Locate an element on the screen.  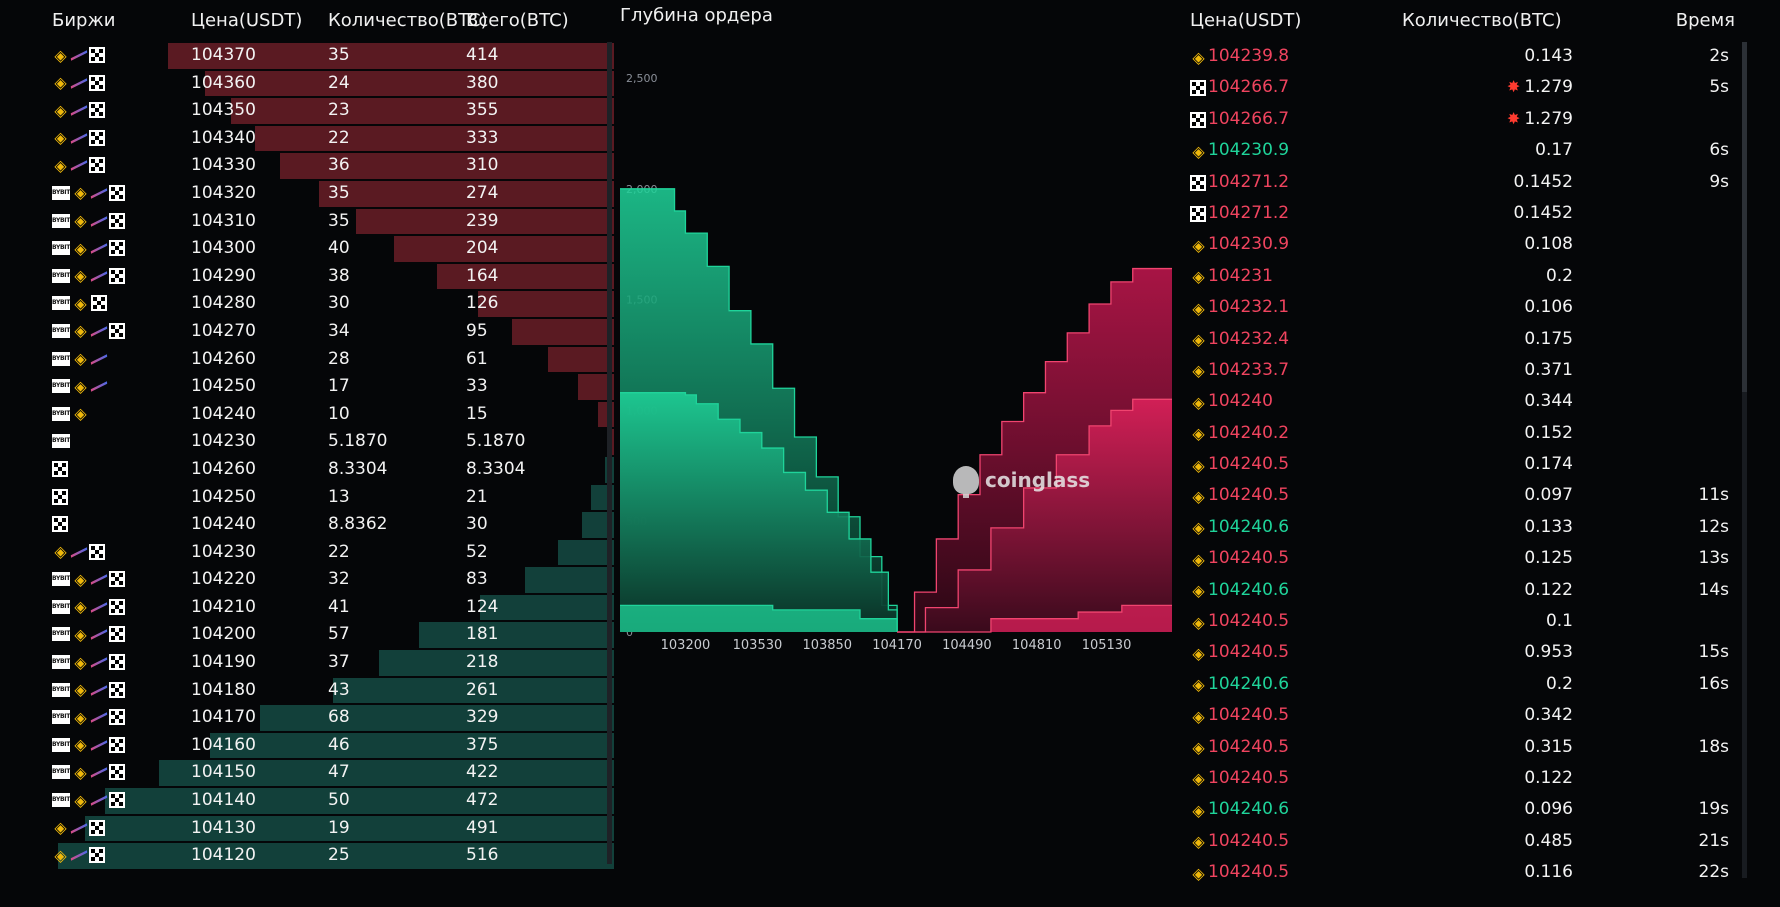
quantity-cell: 57 is located at coordinates (339, 634).